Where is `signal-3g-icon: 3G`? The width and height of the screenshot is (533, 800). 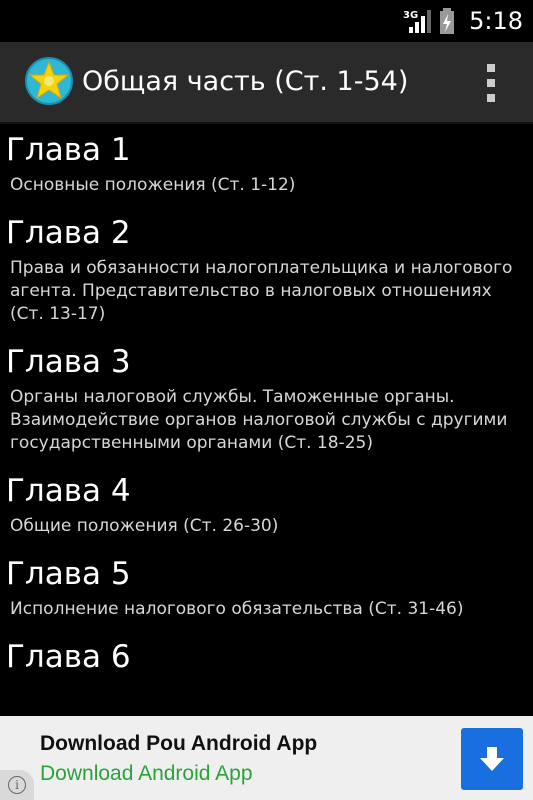 signal-3g-icon: 3G is located at coordinates (417, 21).